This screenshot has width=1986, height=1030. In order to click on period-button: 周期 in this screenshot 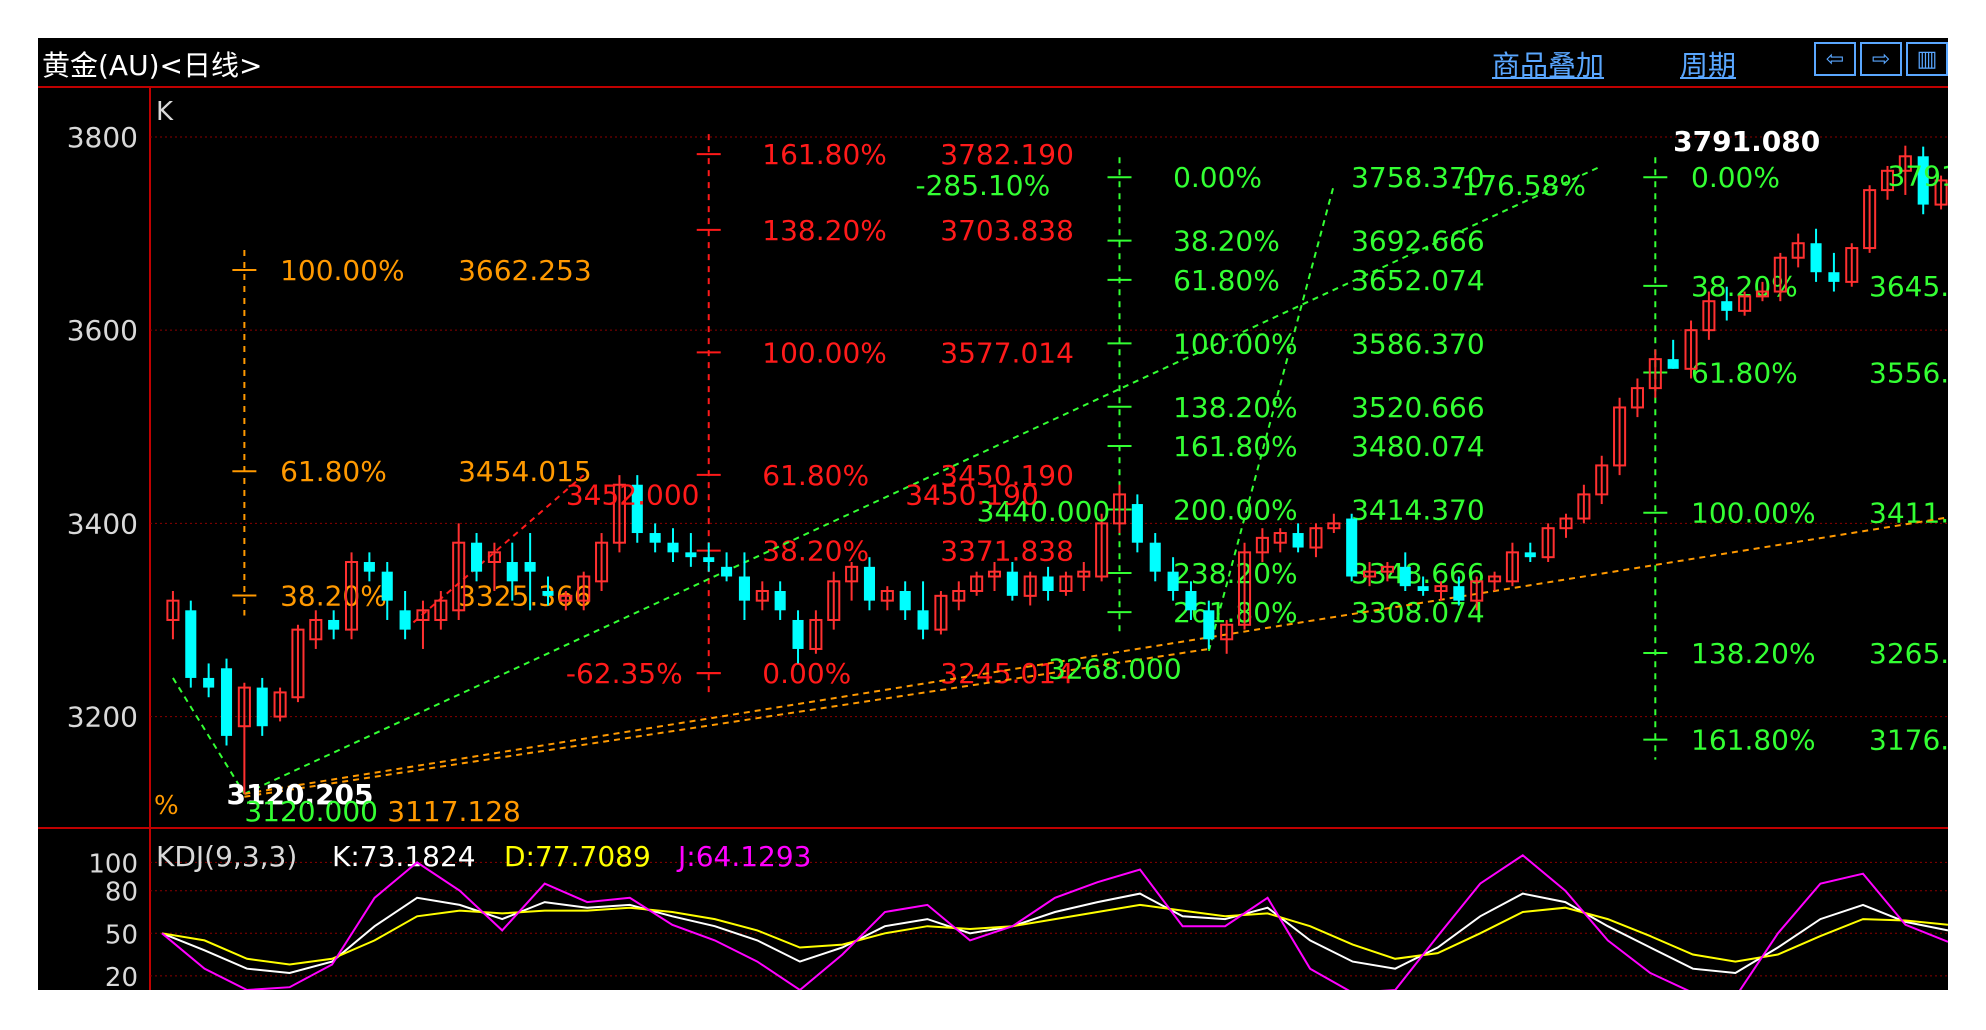, I will do `click(1708, 64)`.